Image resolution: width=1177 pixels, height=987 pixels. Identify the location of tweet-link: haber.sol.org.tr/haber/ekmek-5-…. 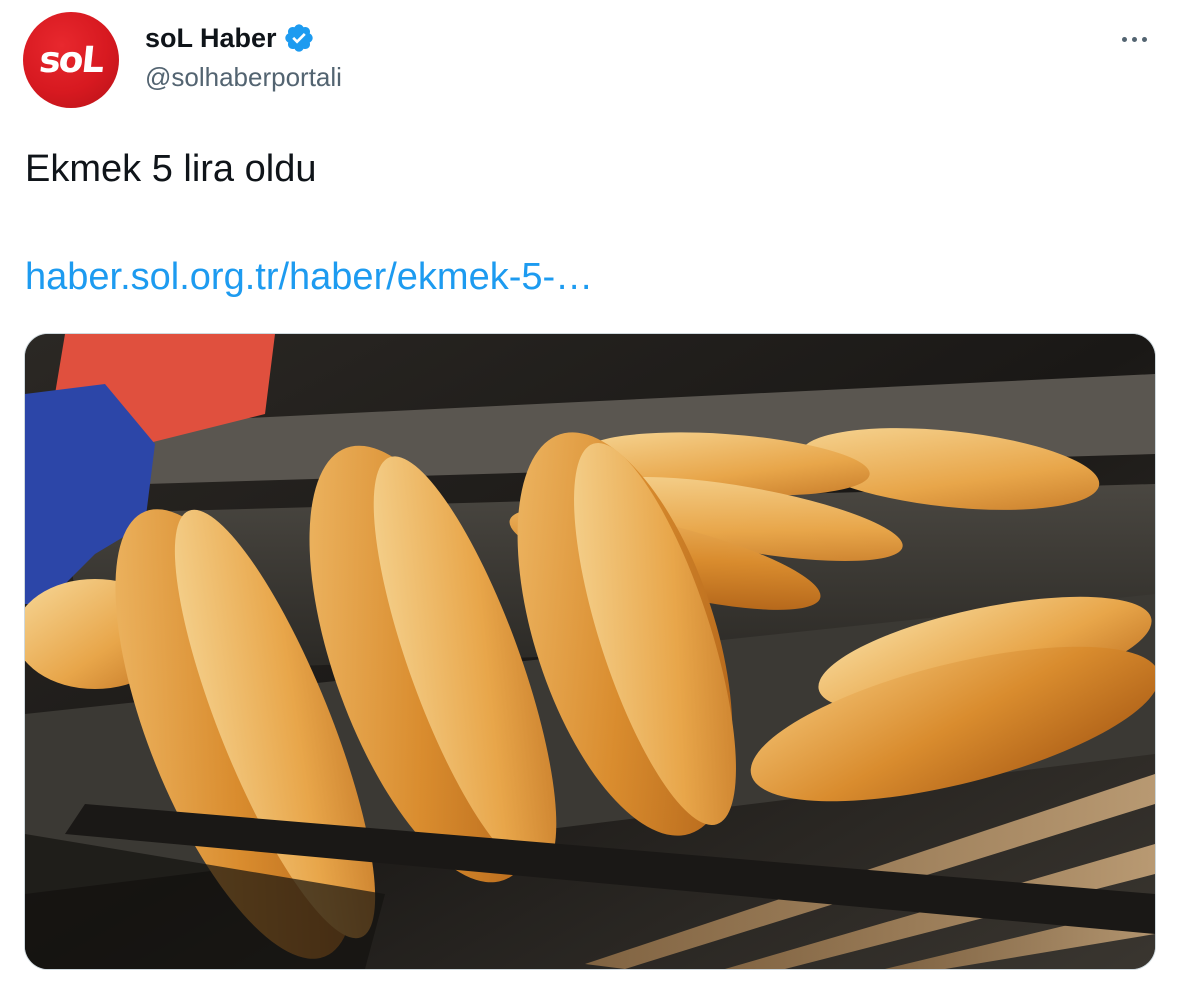
(309, 277).